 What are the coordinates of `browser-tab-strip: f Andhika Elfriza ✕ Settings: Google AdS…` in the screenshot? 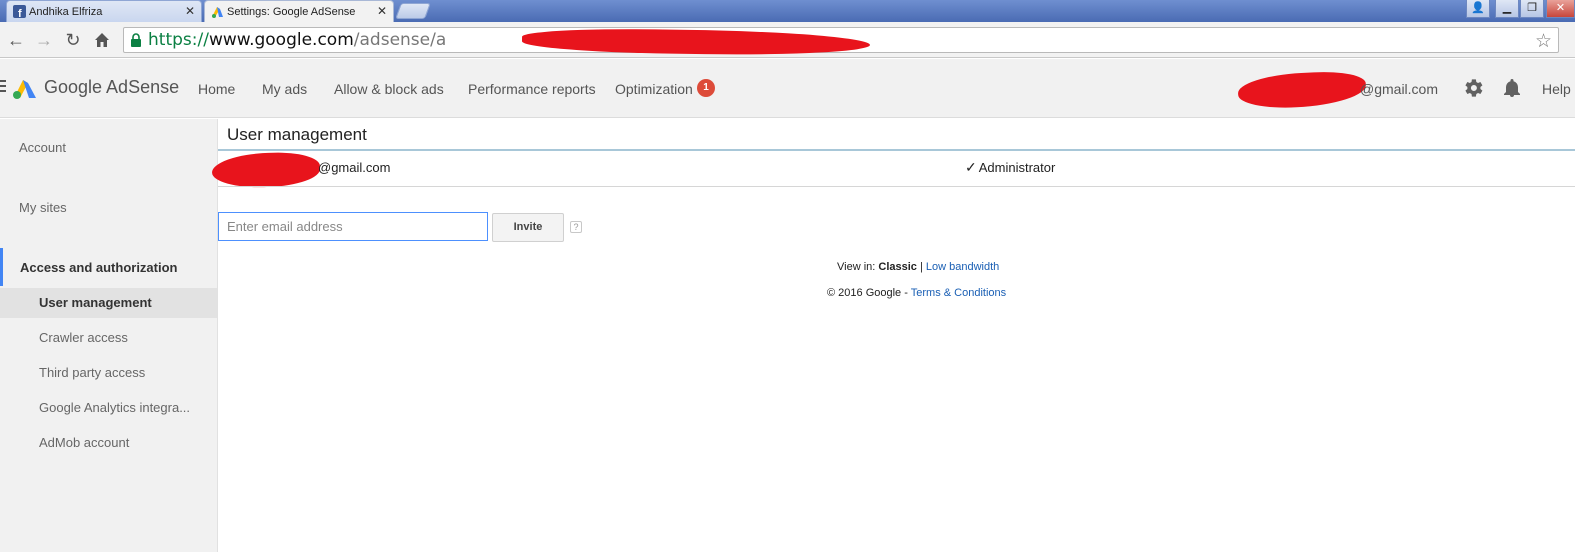 It's located at (787, 11).